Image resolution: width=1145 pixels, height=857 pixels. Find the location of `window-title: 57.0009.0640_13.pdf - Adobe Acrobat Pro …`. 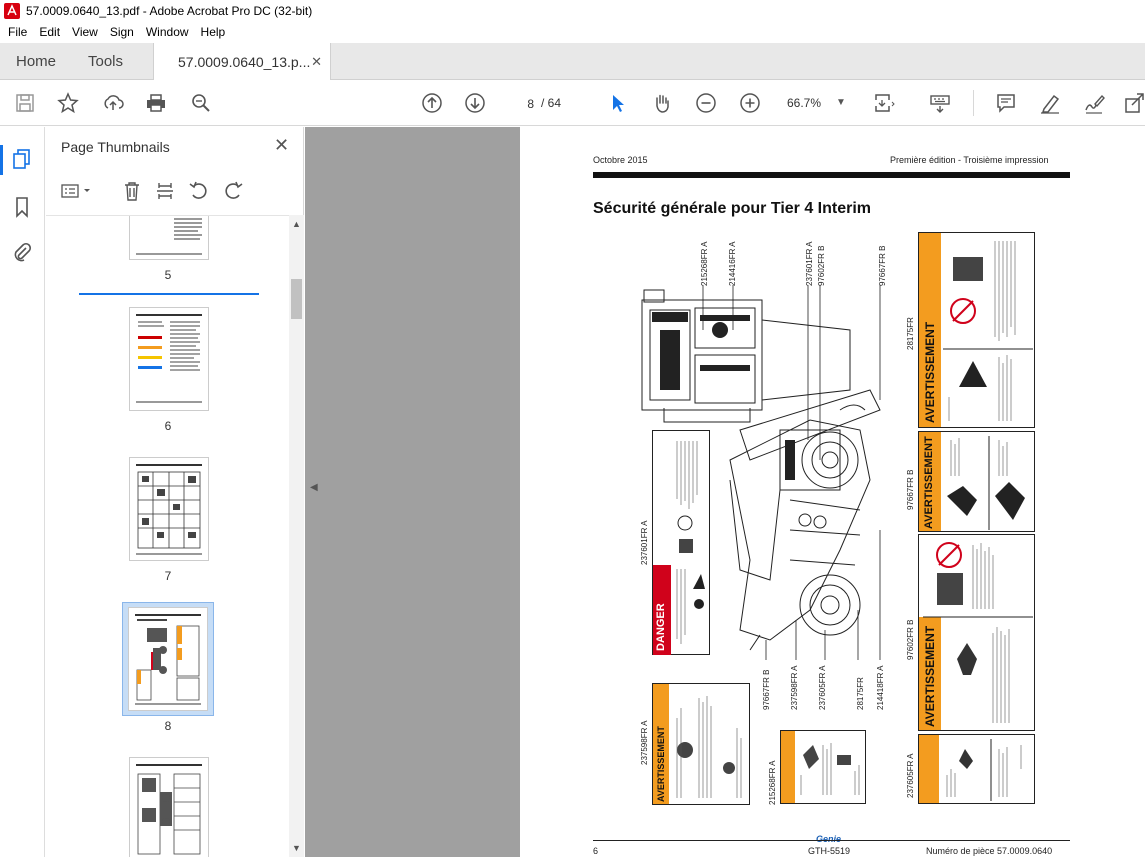

window-title: 57.0009.0640_13.pdf - Adobe Acrobat Pro … is located at coordinates (169, 11).